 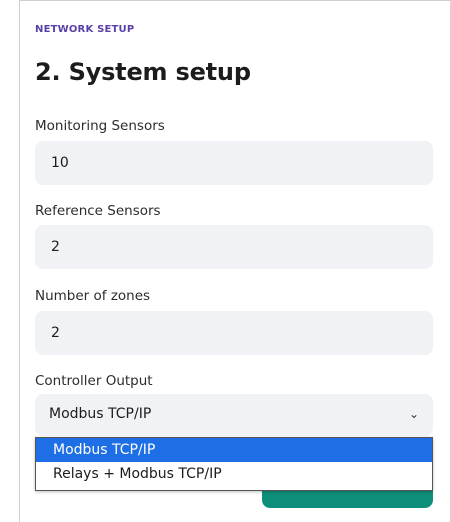 What do you see at coordinates (100, 414) in the screenshot?
I see `controller-output-selected-value: Modbus TCP/IP` at bounding box center [100, 414].